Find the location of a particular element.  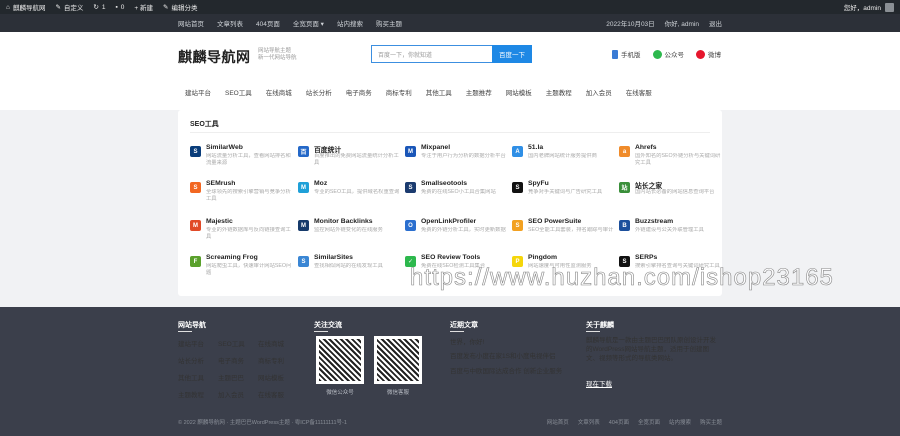

category-item: 商标专利 is located at coordinates (399, 92).